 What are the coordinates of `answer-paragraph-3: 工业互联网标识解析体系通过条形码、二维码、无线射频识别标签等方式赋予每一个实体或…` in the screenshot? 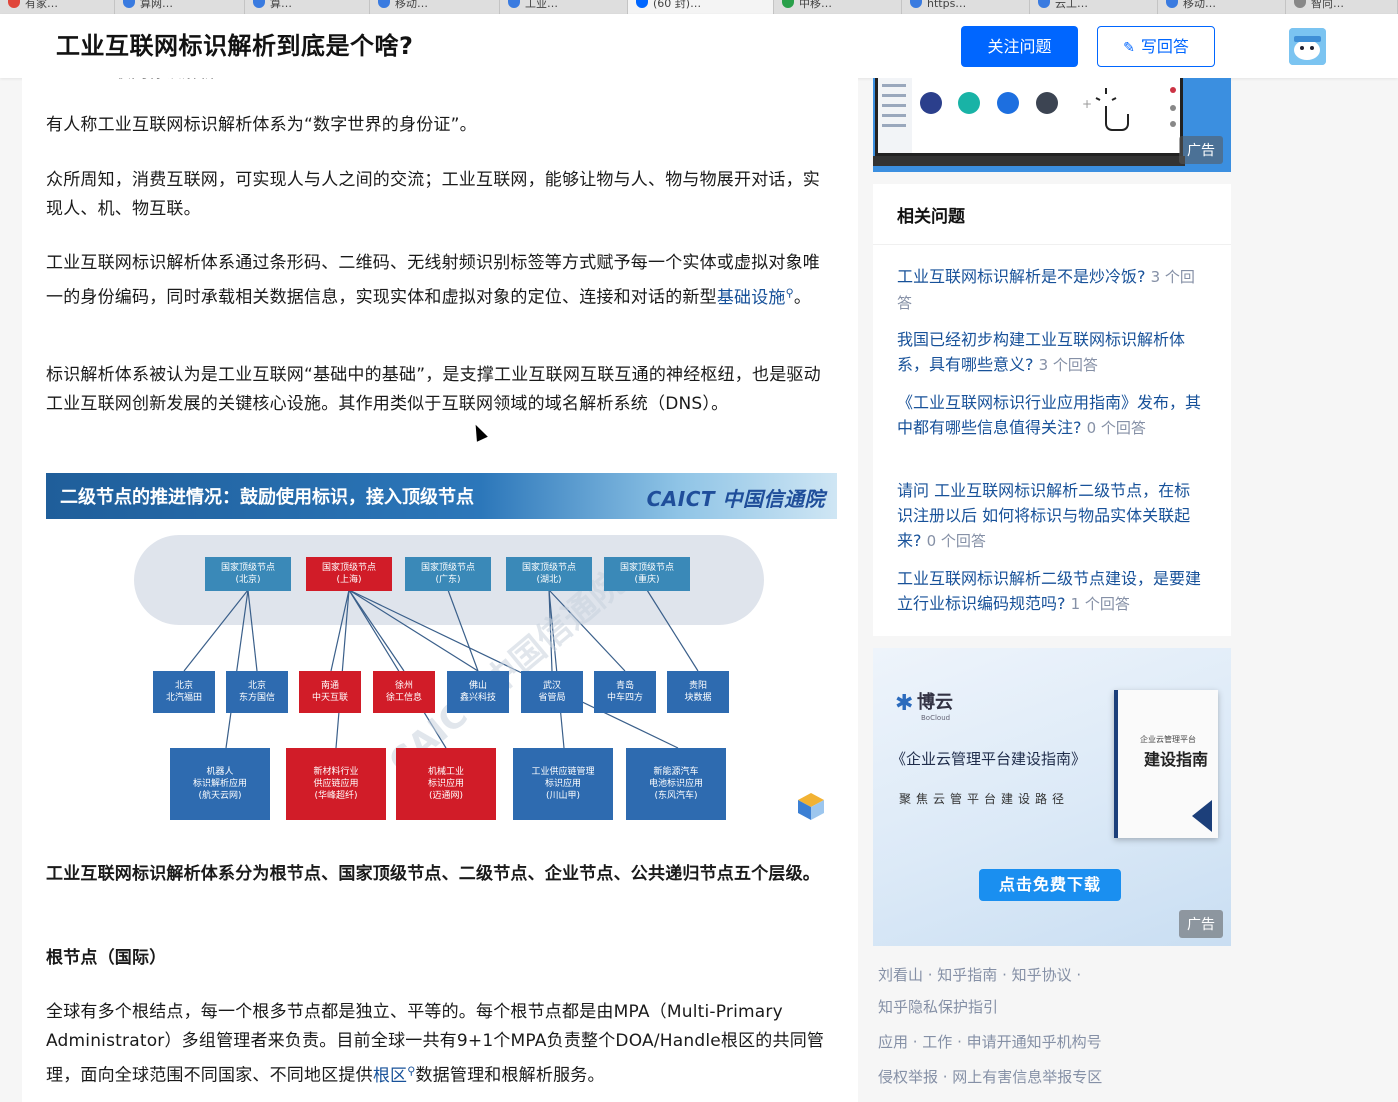 It's located at (441, 281).